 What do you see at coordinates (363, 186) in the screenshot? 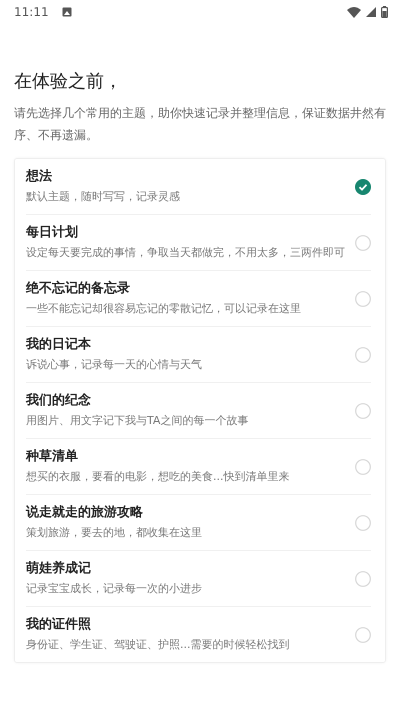
I see `check-icon` at bounding box center [363, 186].